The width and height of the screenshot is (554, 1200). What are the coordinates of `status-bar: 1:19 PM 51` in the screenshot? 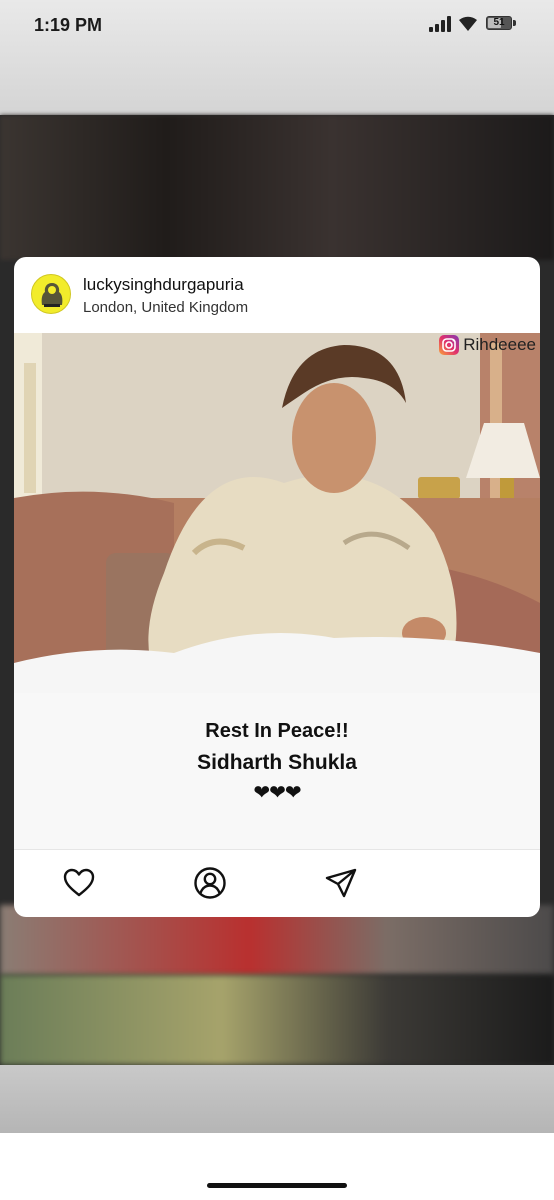 It's located at (277, 27).